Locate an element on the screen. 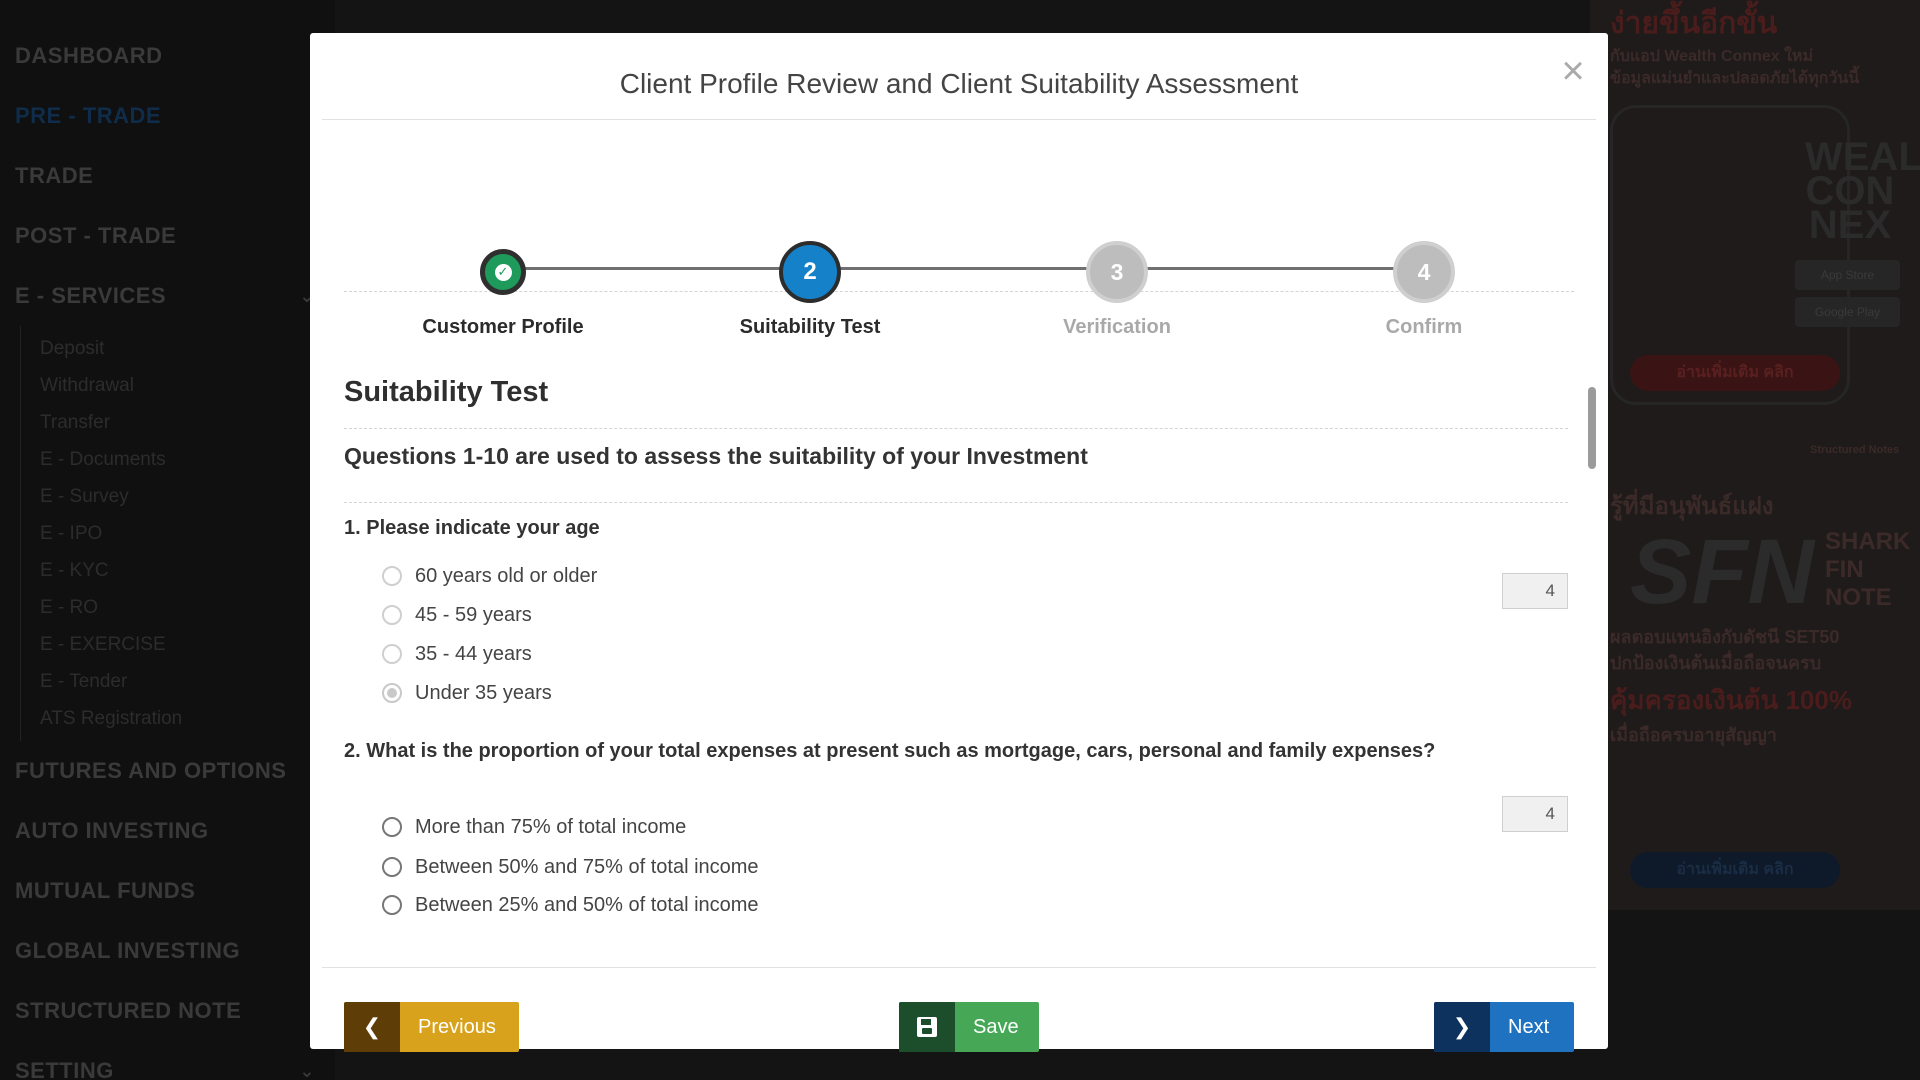  option-label: 60 years old or older is located at coordinates (506, 575).